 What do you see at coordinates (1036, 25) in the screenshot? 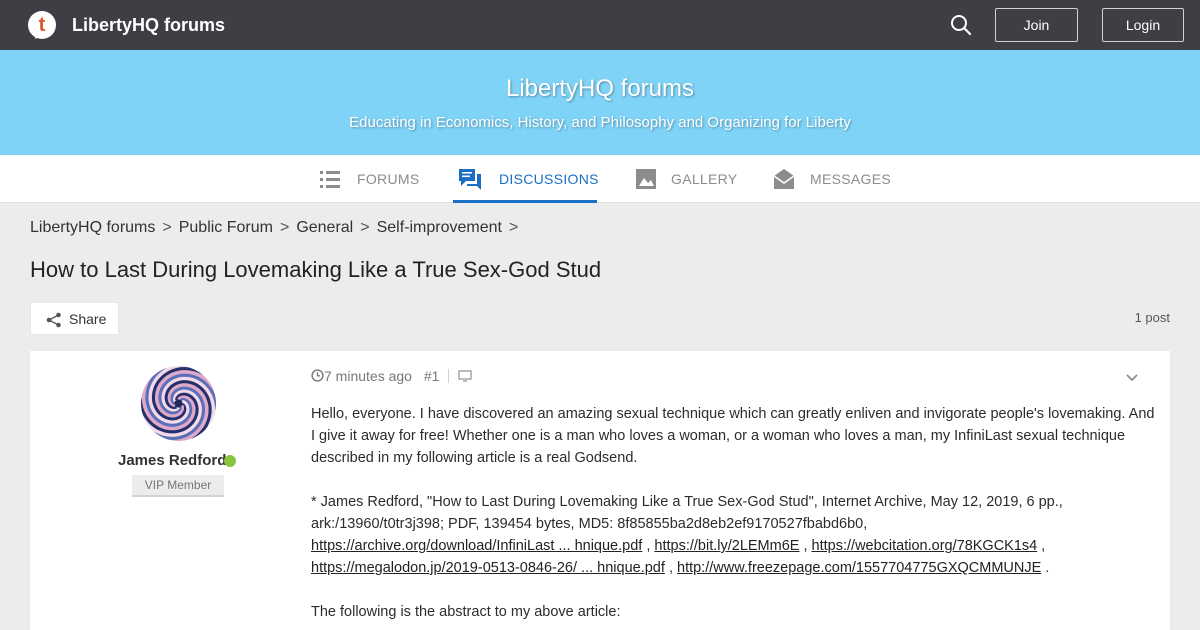
I see `join-button: Join` at bounding box center [1036, 25].